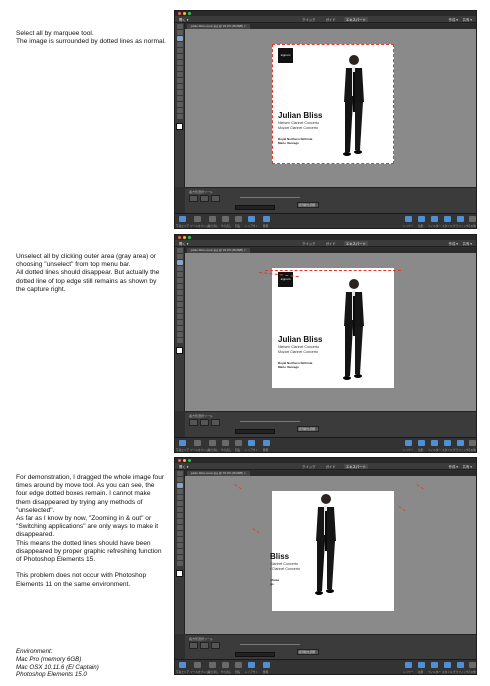 Image resolution: width=490 pixels, height=686 pixels. Describe the element at coordinates (179, 110) in the screenshot. I see `crop-tool-icon` at that location.